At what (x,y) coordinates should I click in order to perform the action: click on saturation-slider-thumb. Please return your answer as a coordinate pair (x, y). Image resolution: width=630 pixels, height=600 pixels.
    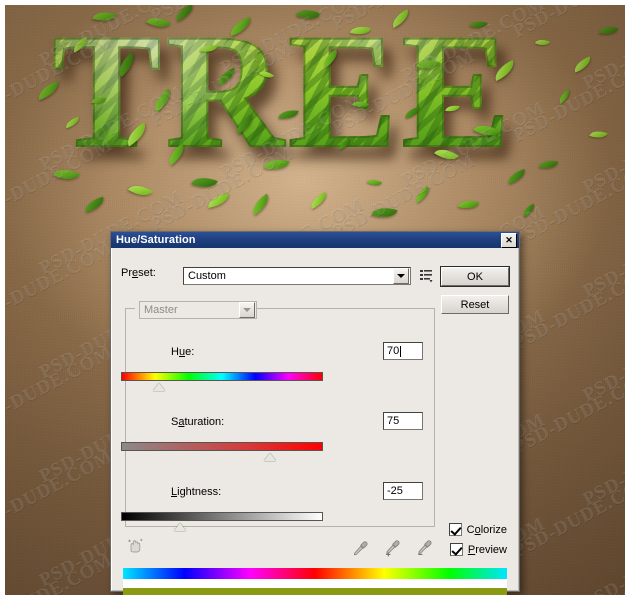
    Looking at the image, I should click on (270, 457).